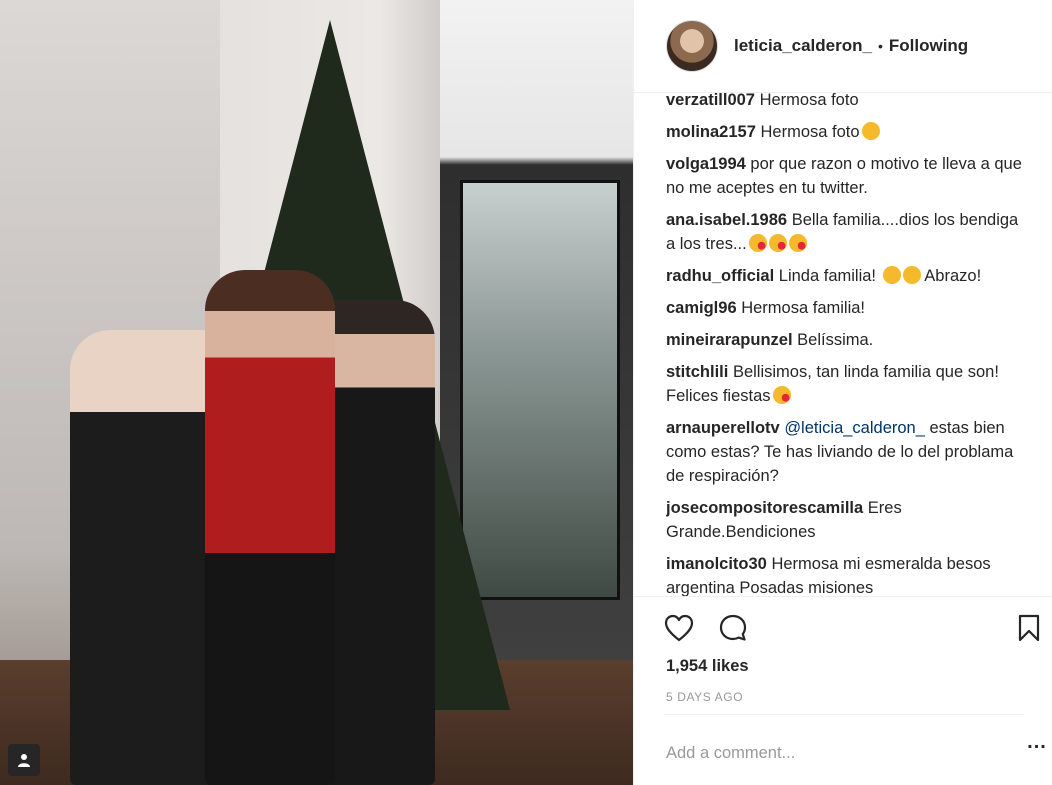 This screenshot has height=785, width=1052. I want to click on comment-username: imanolcito30, so click(716, 564).